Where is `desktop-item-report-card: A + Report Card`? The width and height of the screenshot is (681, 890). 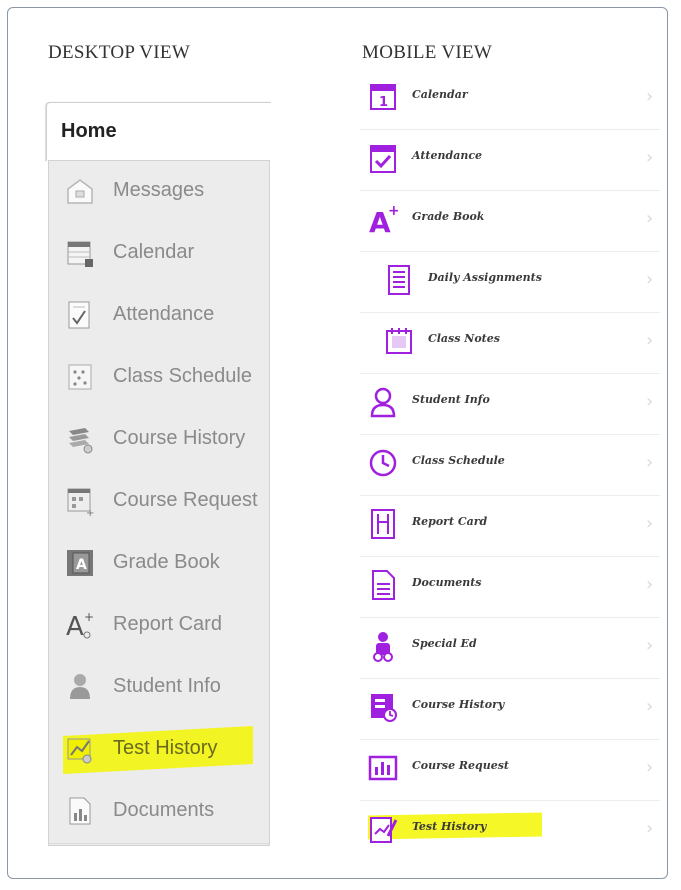
desktop-item-report-card: A + Report Card is located at coordinates (159, 626).